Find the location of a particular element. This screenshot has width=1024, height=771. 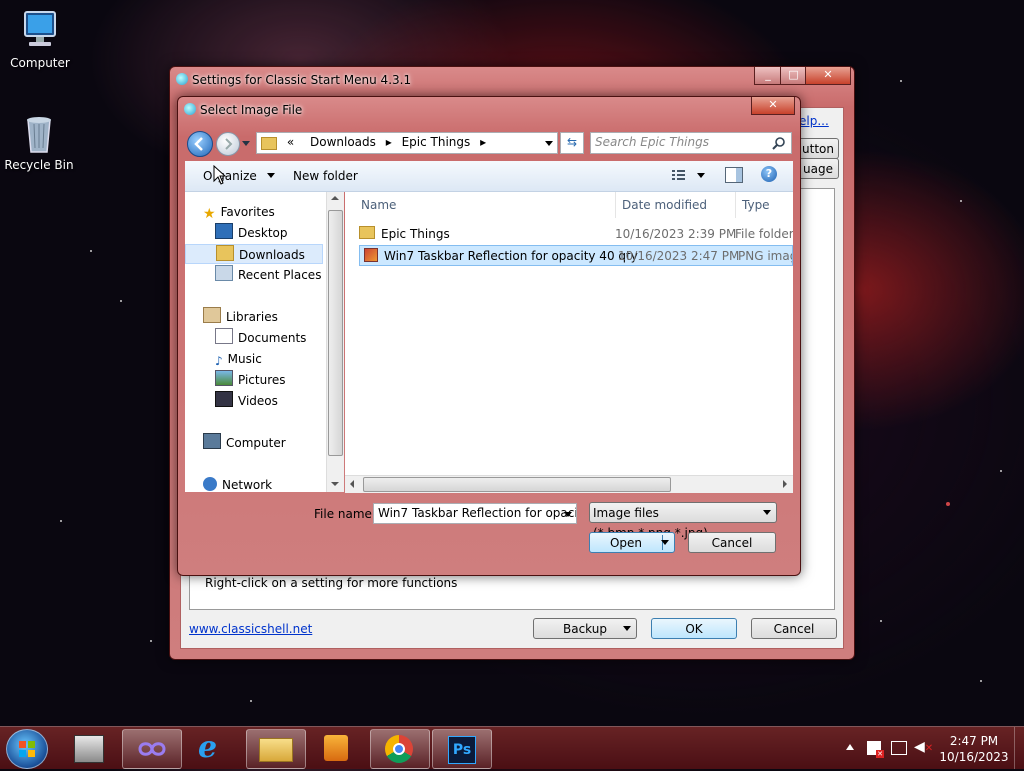

cancel-button: Cancel is located at coordinates (794, 628).